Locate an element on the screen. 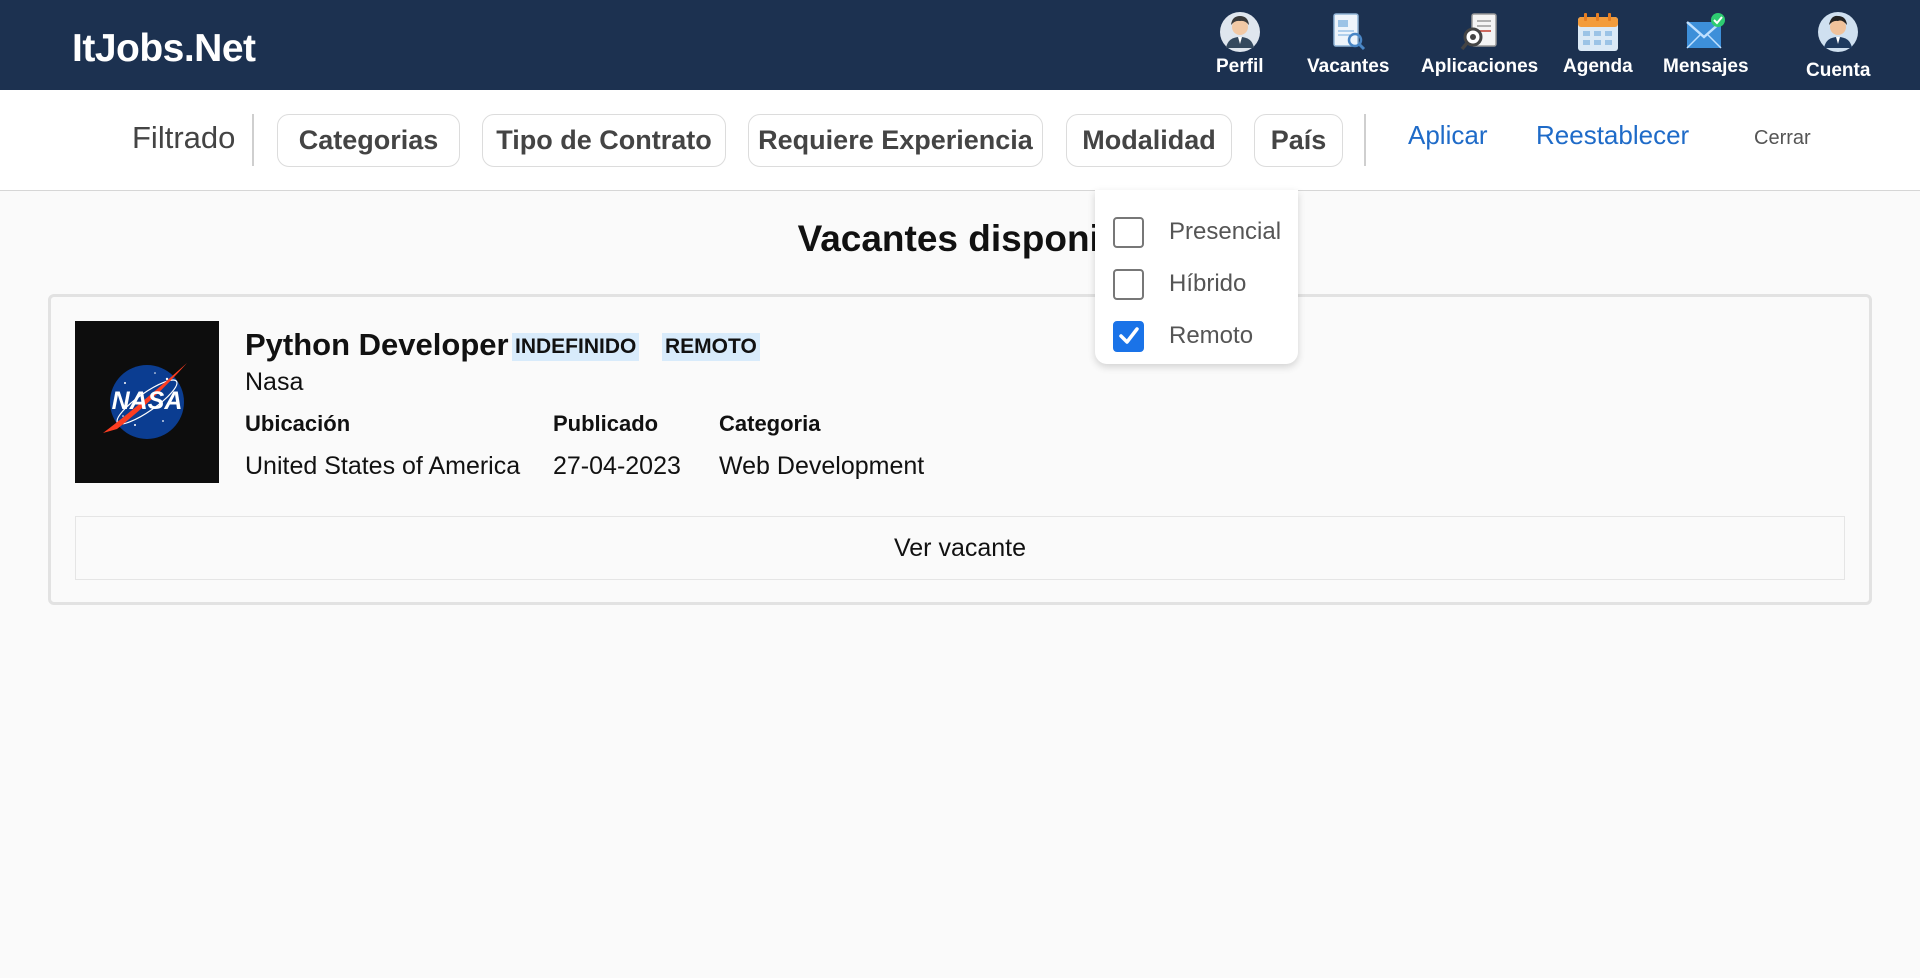 The width and height of the screenshot is (1920, 978). logo-text: NASA is located at coordinates (147, 401).